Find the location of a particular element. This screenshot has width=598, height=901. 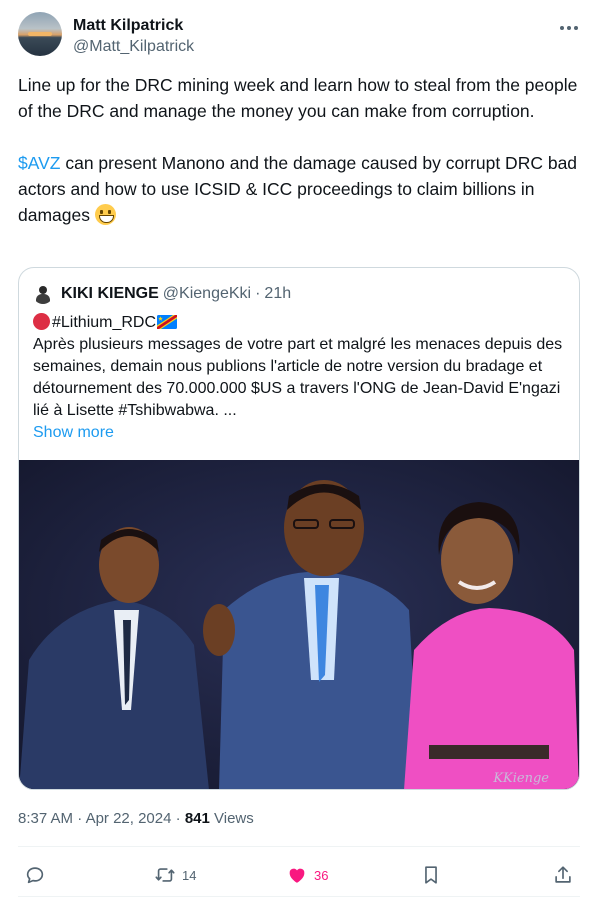

quoted-author-handle: @KiengeKki is located at coordinates (207, 293).